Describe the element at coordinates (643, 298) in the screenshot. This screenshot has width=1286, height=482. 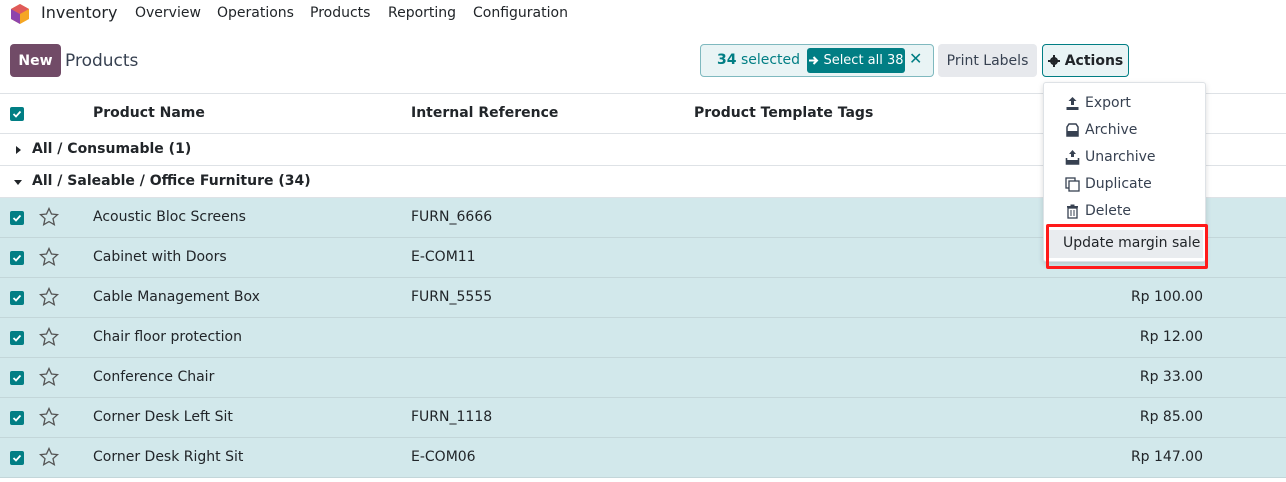
I see `table-row: Cable Management Box FURN_5555 Rp 100.00` at that location.